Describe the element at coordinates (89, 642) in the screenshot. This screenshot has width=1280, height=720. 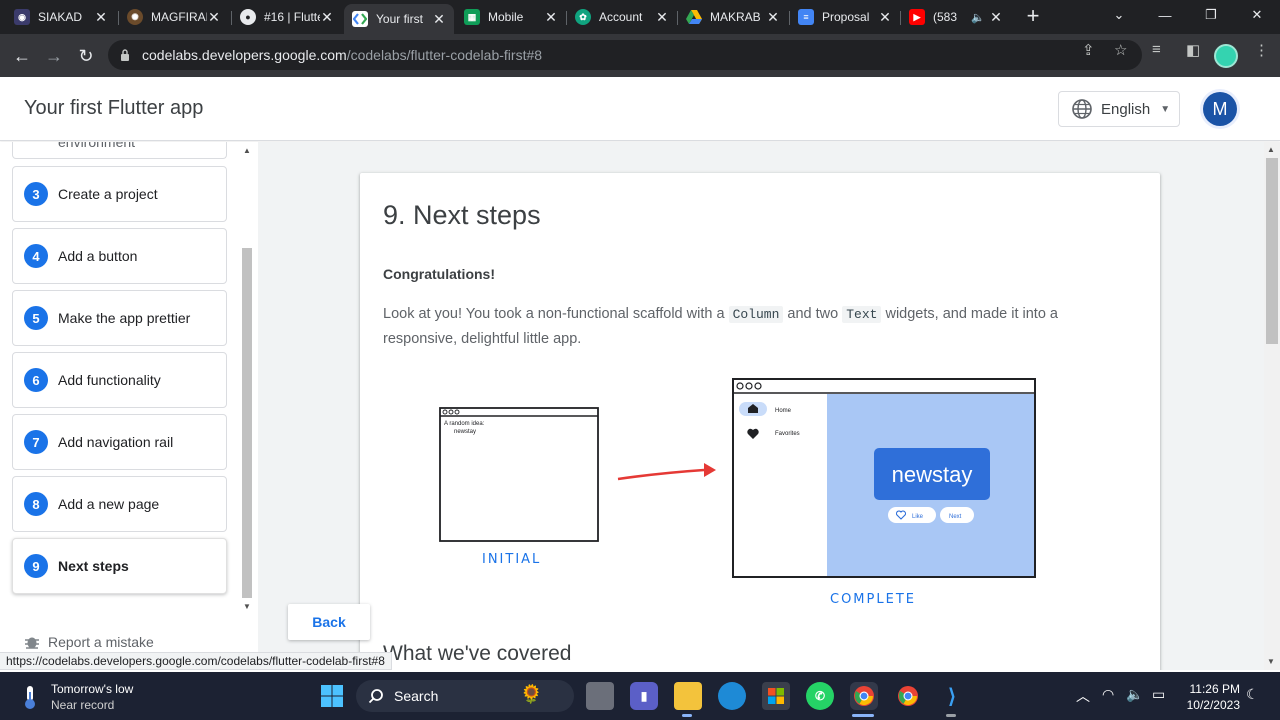
I see `report-mistake-link: Report a mistake` at that location.